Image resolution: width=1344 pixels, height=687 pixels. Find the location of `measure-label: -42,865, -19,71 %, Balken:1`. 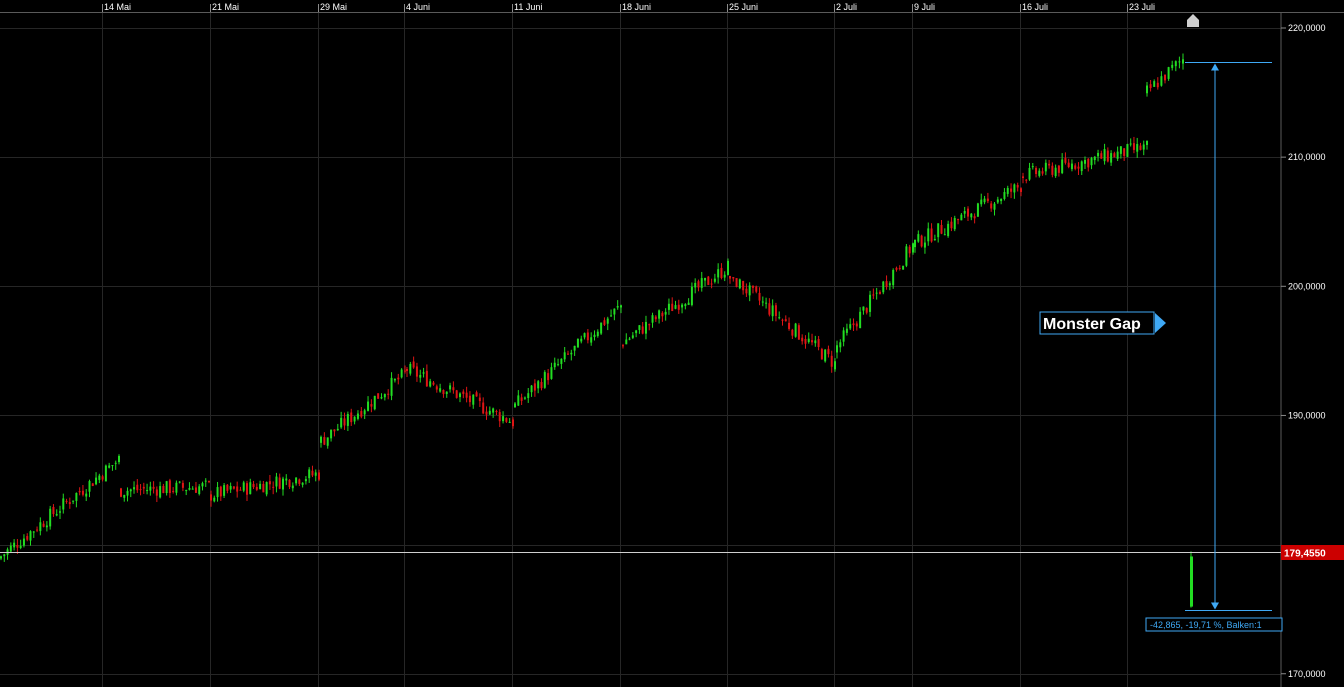

measure-label: -42,865, -19,71 %, Balken:1 is located at coordinates (1206, 625).